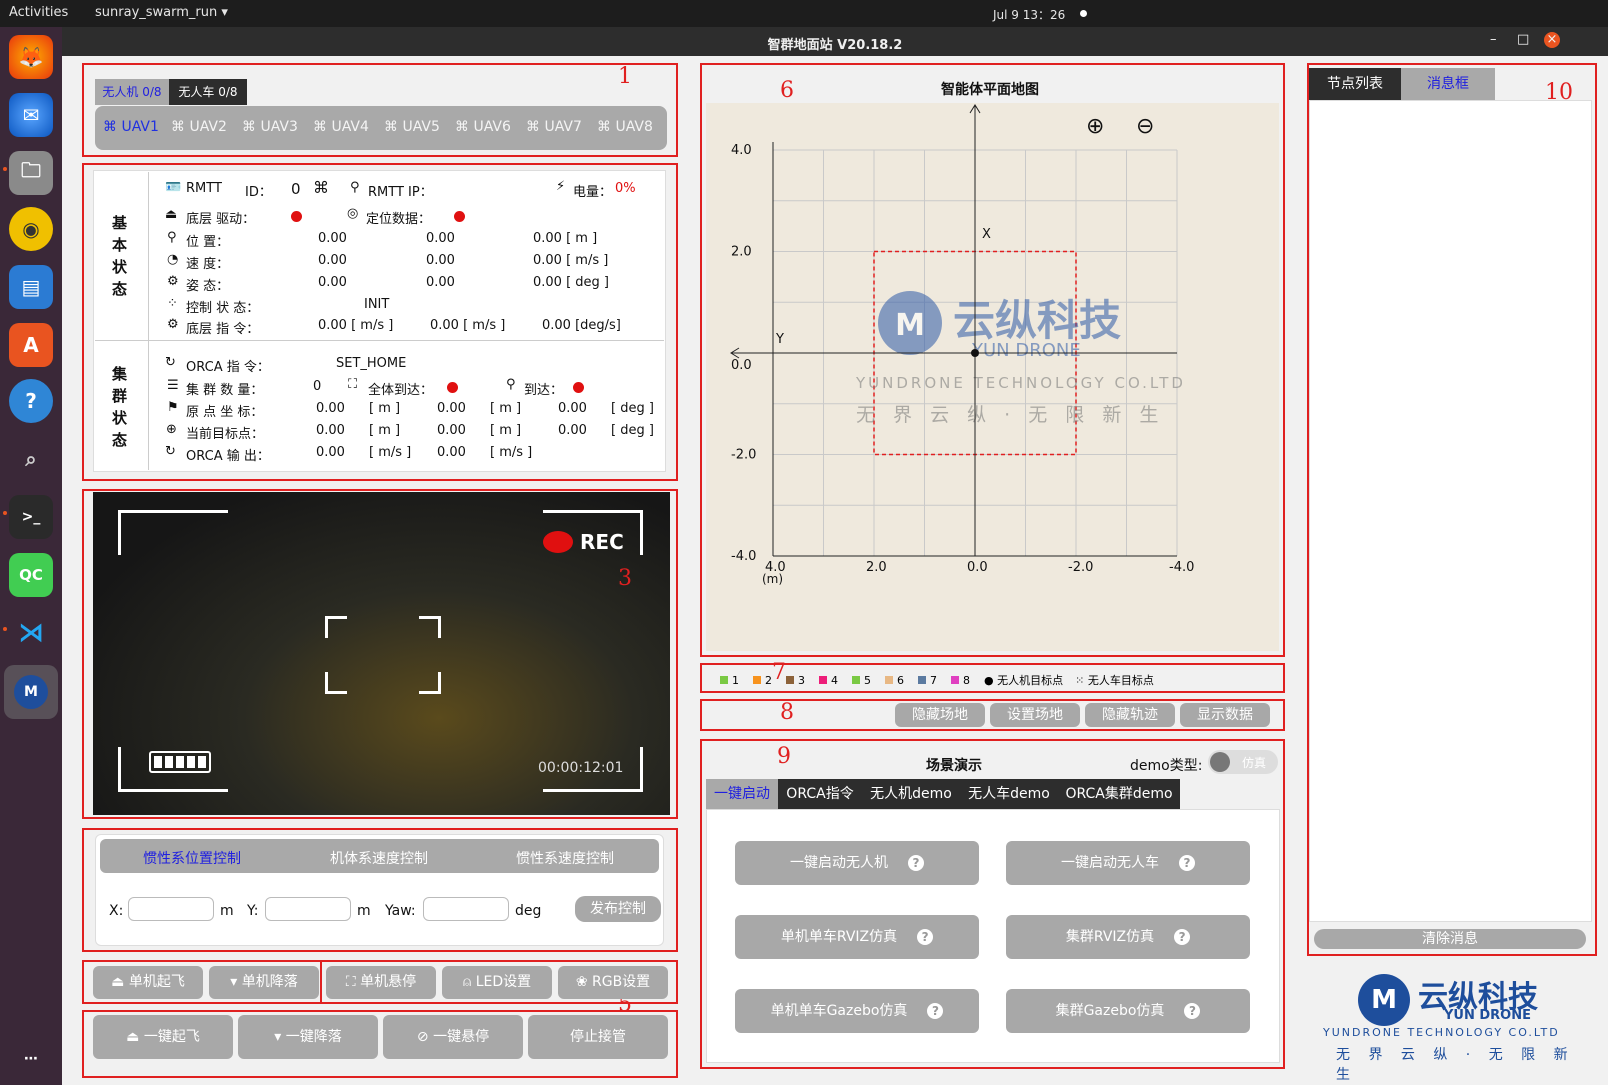  What do you see at coordinates (381, 982) in the screenshot?
I see `single-hover-button: ⛶ 单机悬停` at bounding box center [381, 982].